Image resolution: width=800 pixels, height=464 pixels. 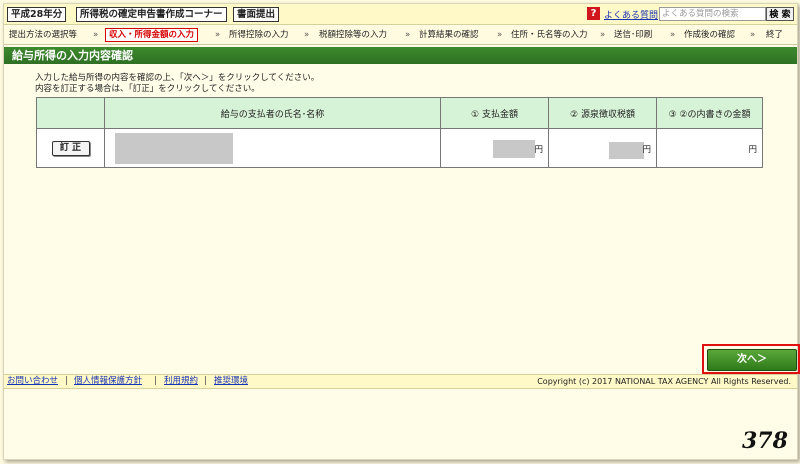 I want to click on edit-button: 訂 正, so click(x=70, y=148).